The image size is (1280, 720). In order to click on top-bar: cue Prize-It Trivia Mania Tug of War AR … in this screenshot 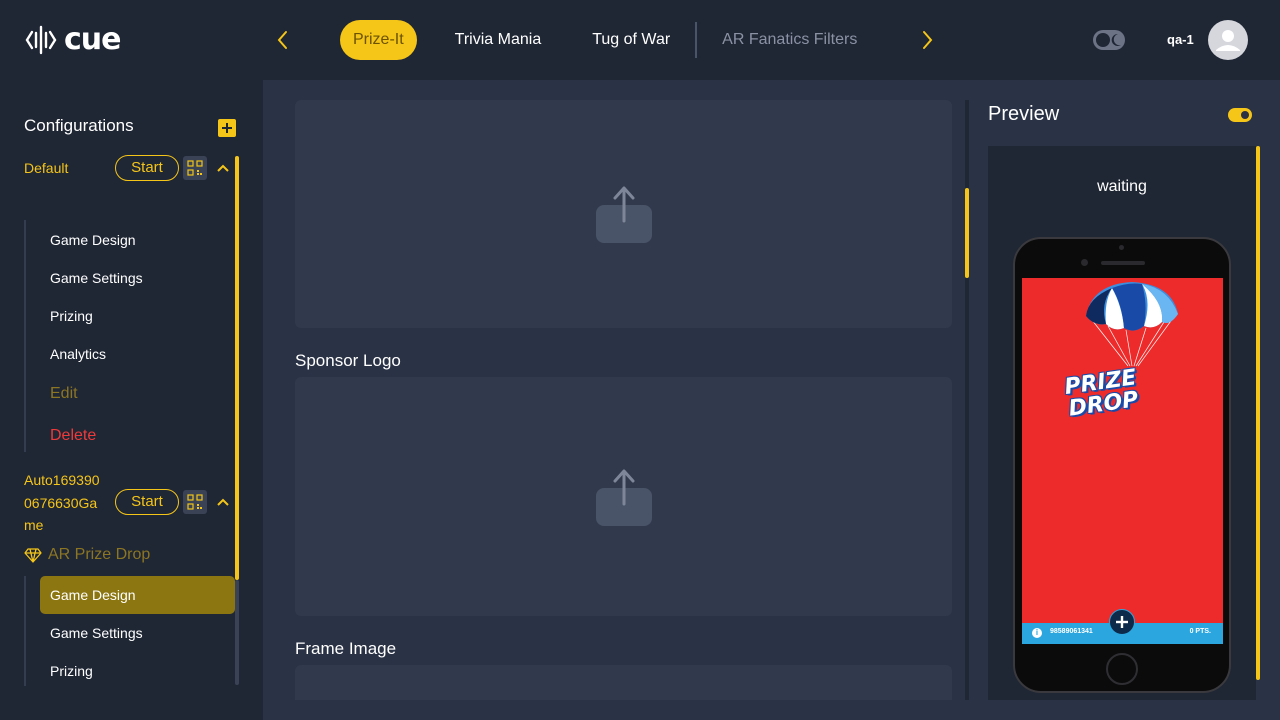, I will do `click(640, 40)`.